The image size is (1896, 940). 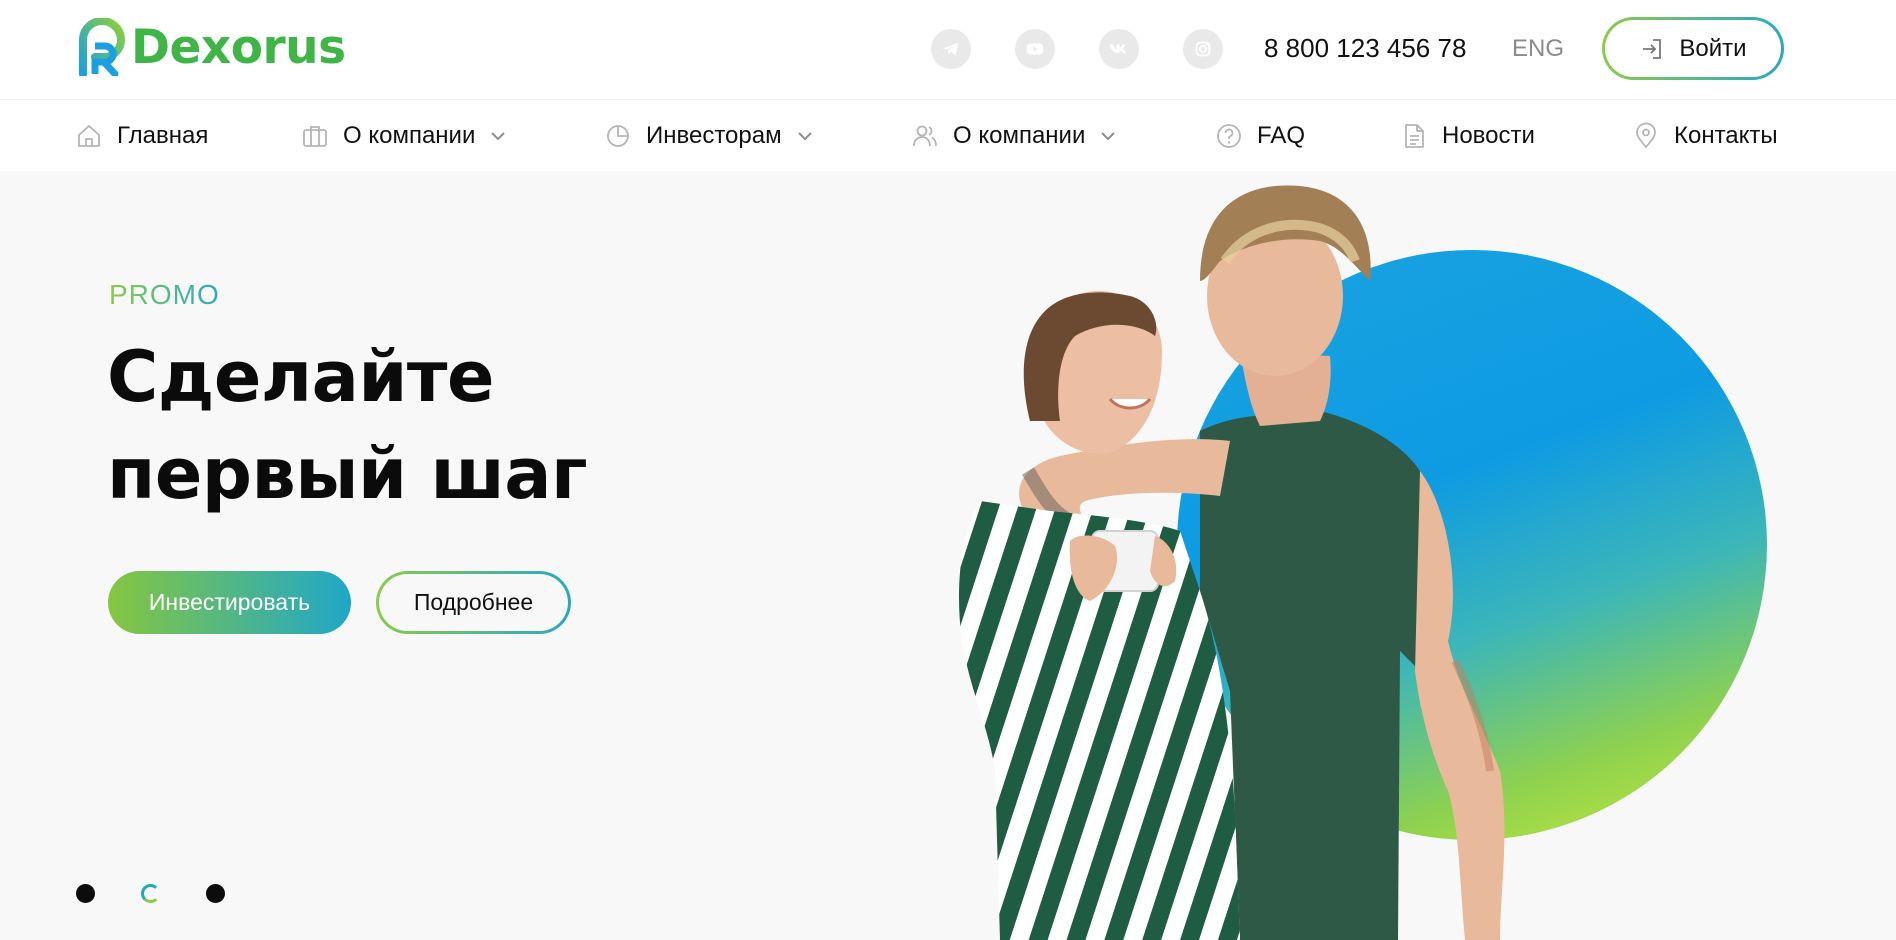 I want to click on social-links, so click(x=1077, y=49).